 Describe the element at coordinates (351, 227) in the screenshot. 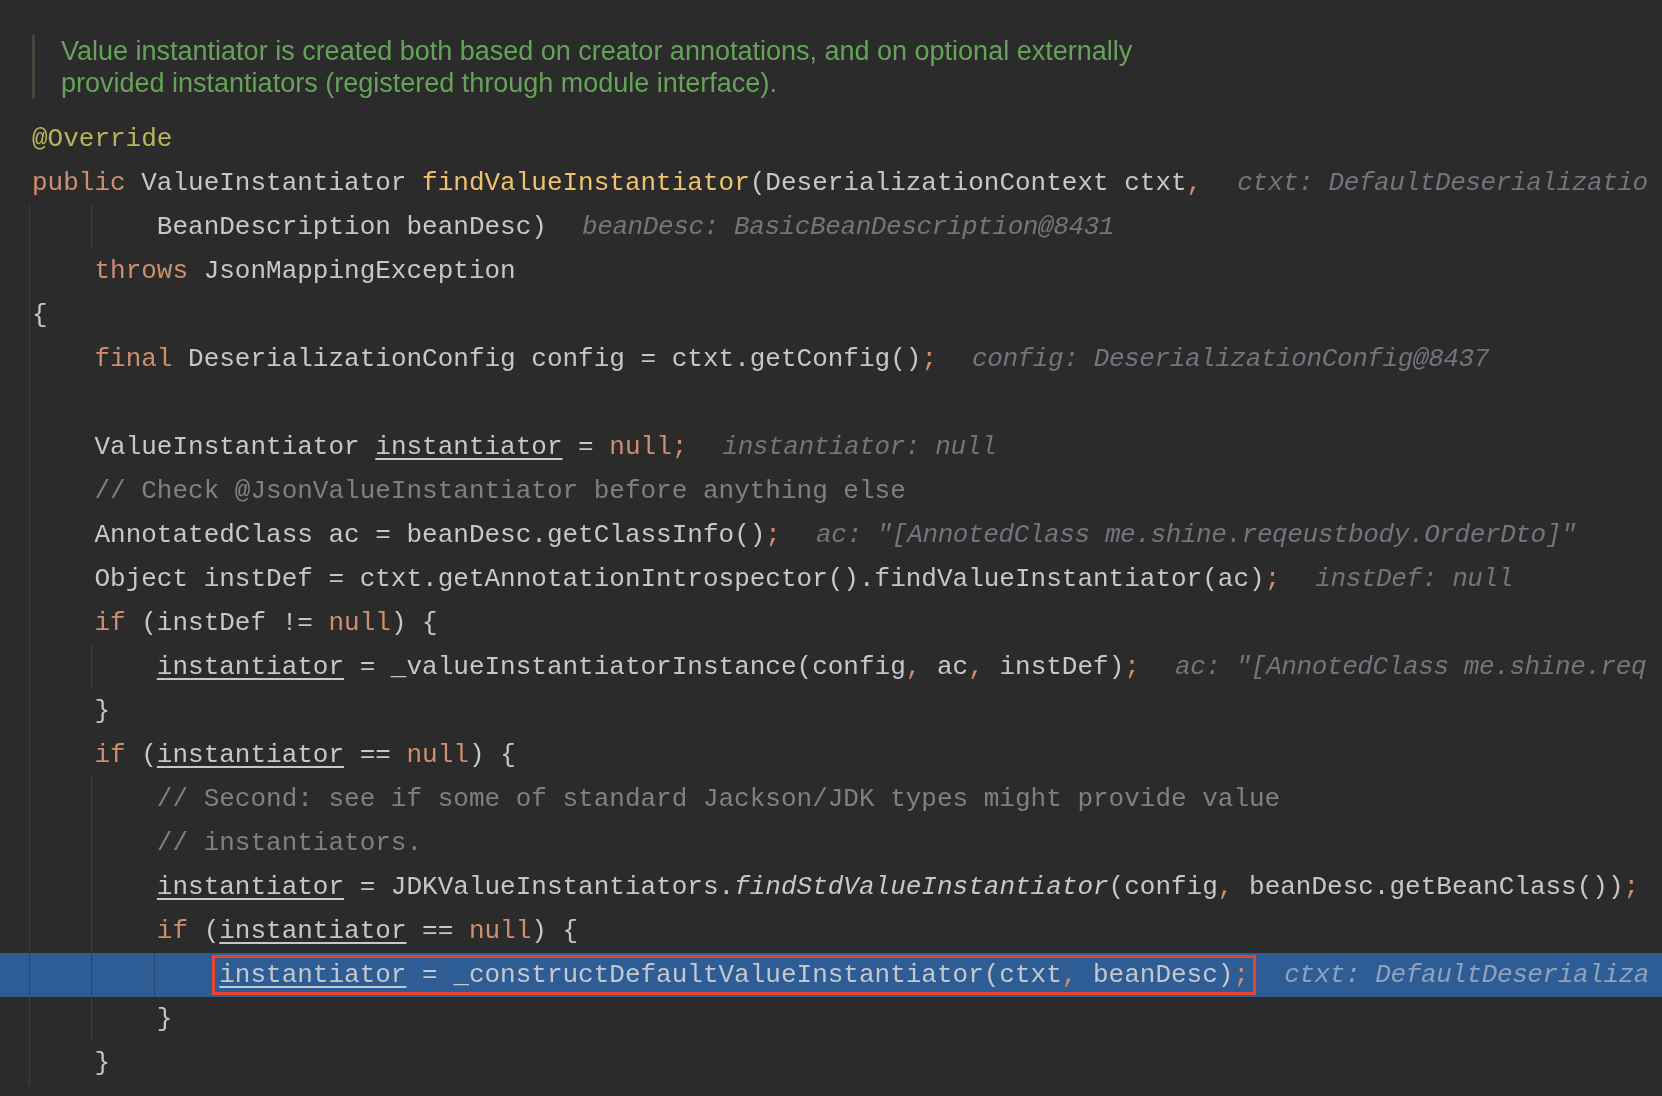

I see `code-line: BeanDescription beanDesc)` at that location.